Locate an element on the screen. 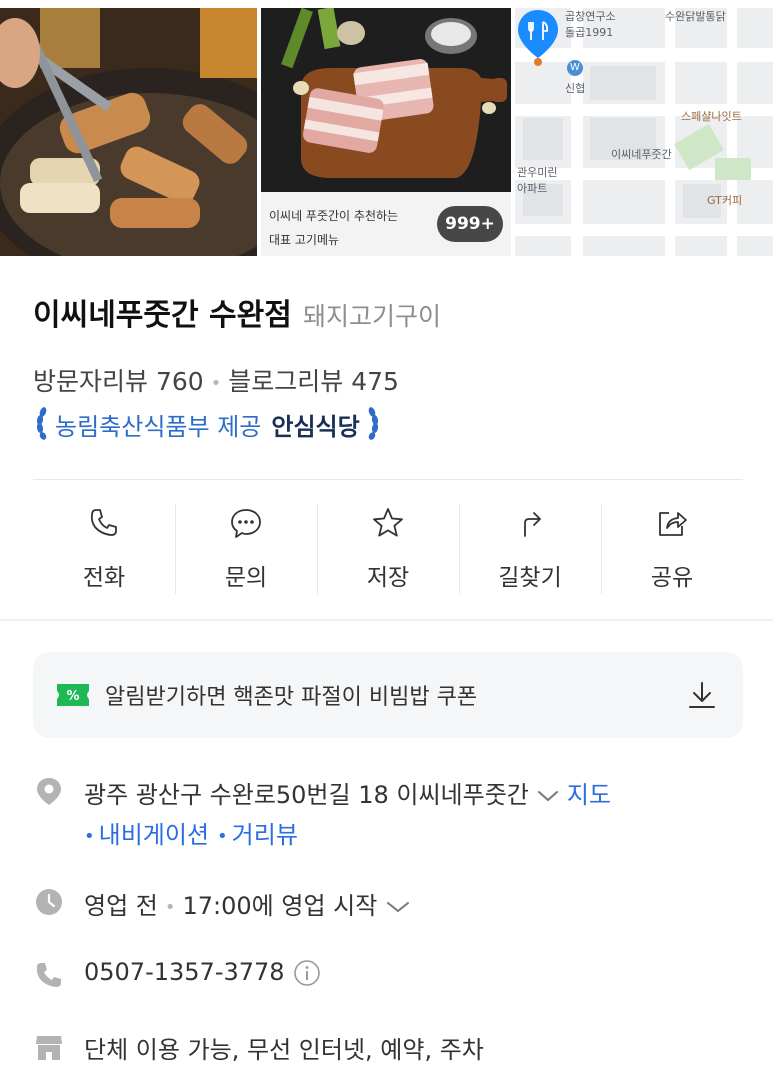 The width and height of the screenshot is (773, 1090). coupon-icon: % is located at coordinates (73, 695).